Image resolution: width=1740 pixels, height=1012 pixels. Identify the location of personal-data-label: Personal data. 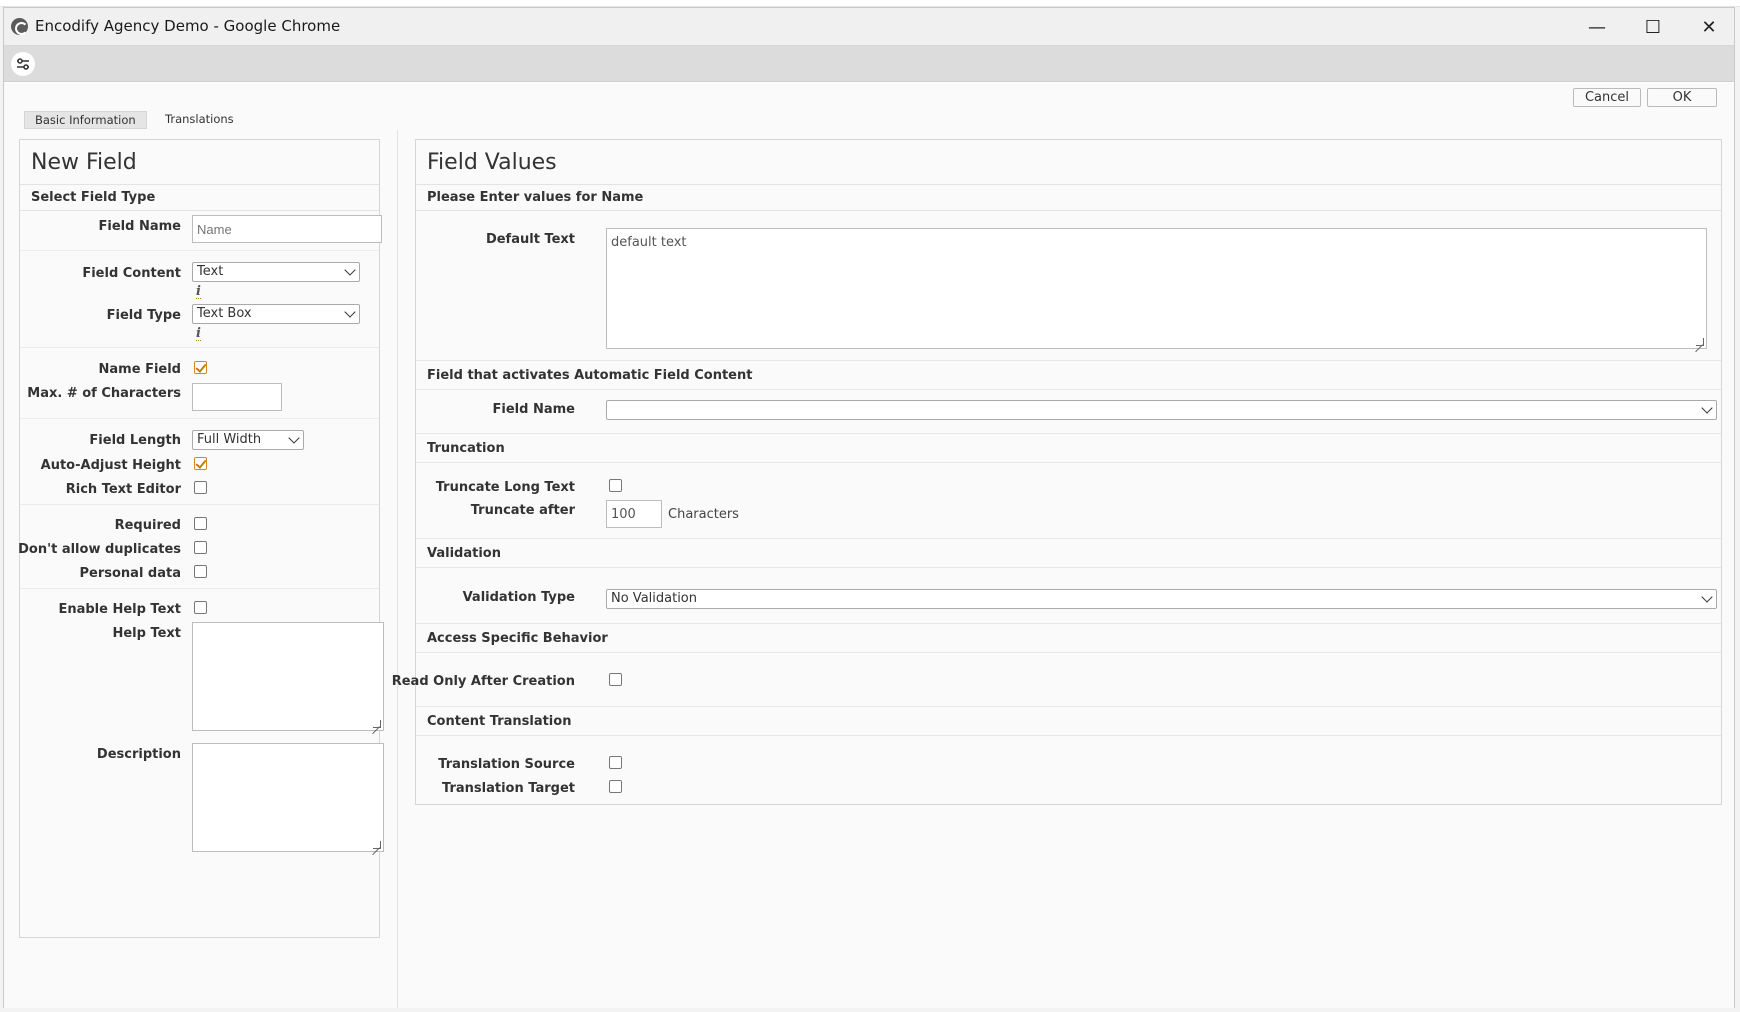
(130, 573).